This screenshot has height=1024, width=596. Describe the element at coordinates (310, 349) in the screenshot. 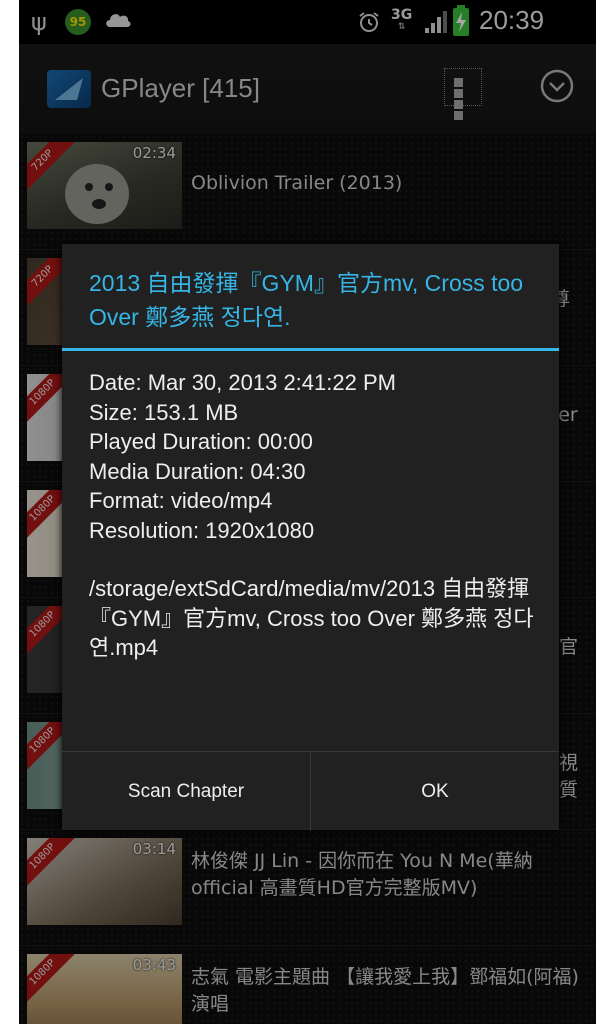

I see `dialog-divider` at that location.